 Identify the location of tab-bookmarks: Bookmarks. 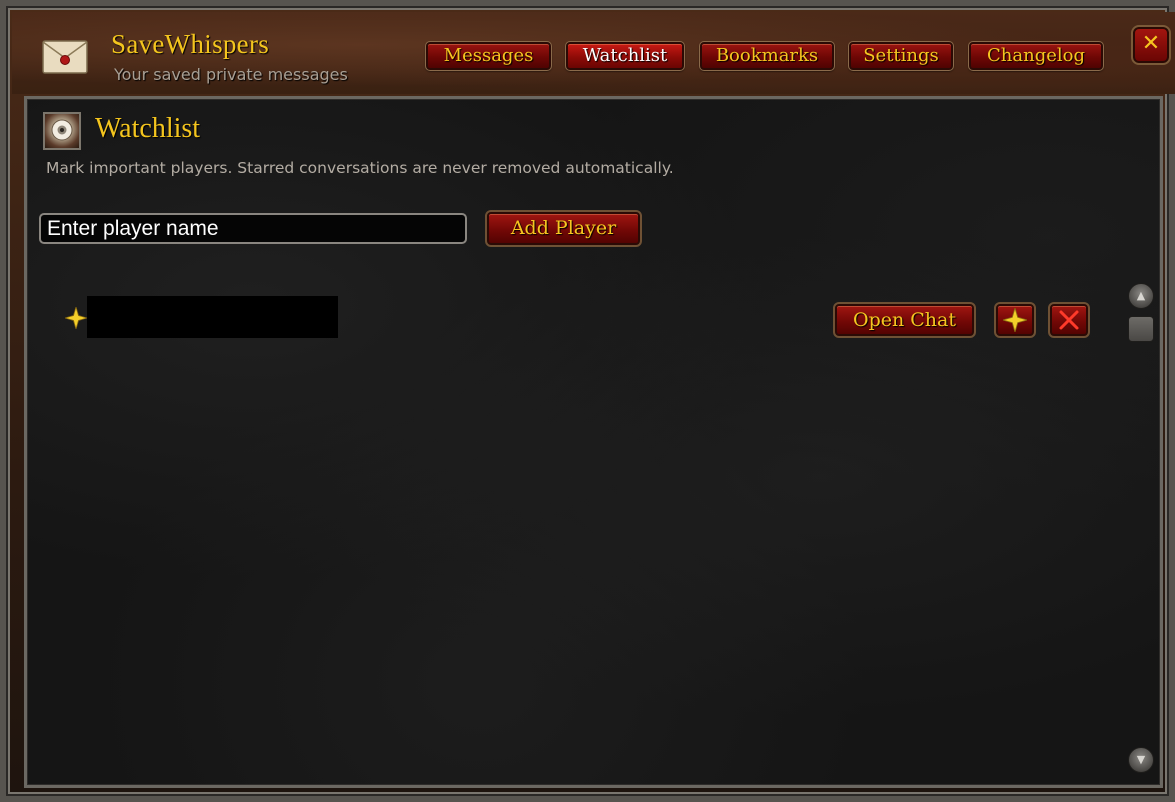
(767, 56).